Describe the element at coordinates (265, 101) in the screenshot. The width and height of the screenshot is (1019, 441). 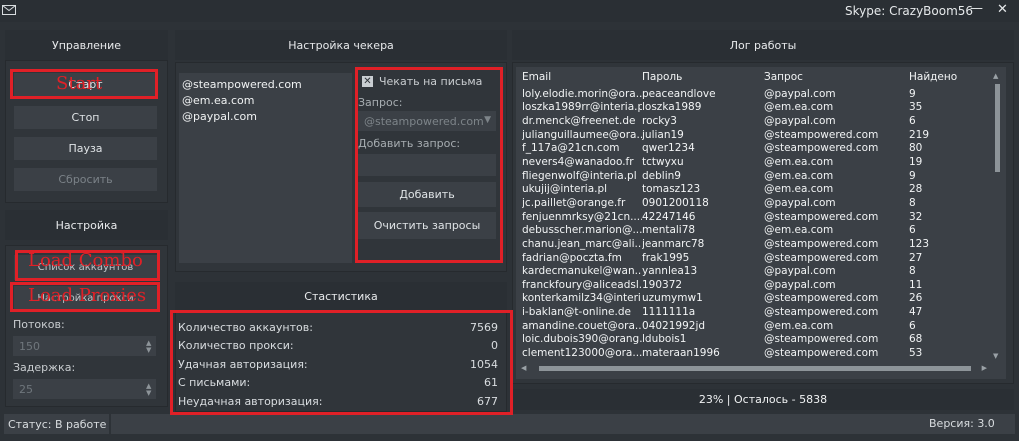
I see `domain-item: @em.ea.com` at that location.